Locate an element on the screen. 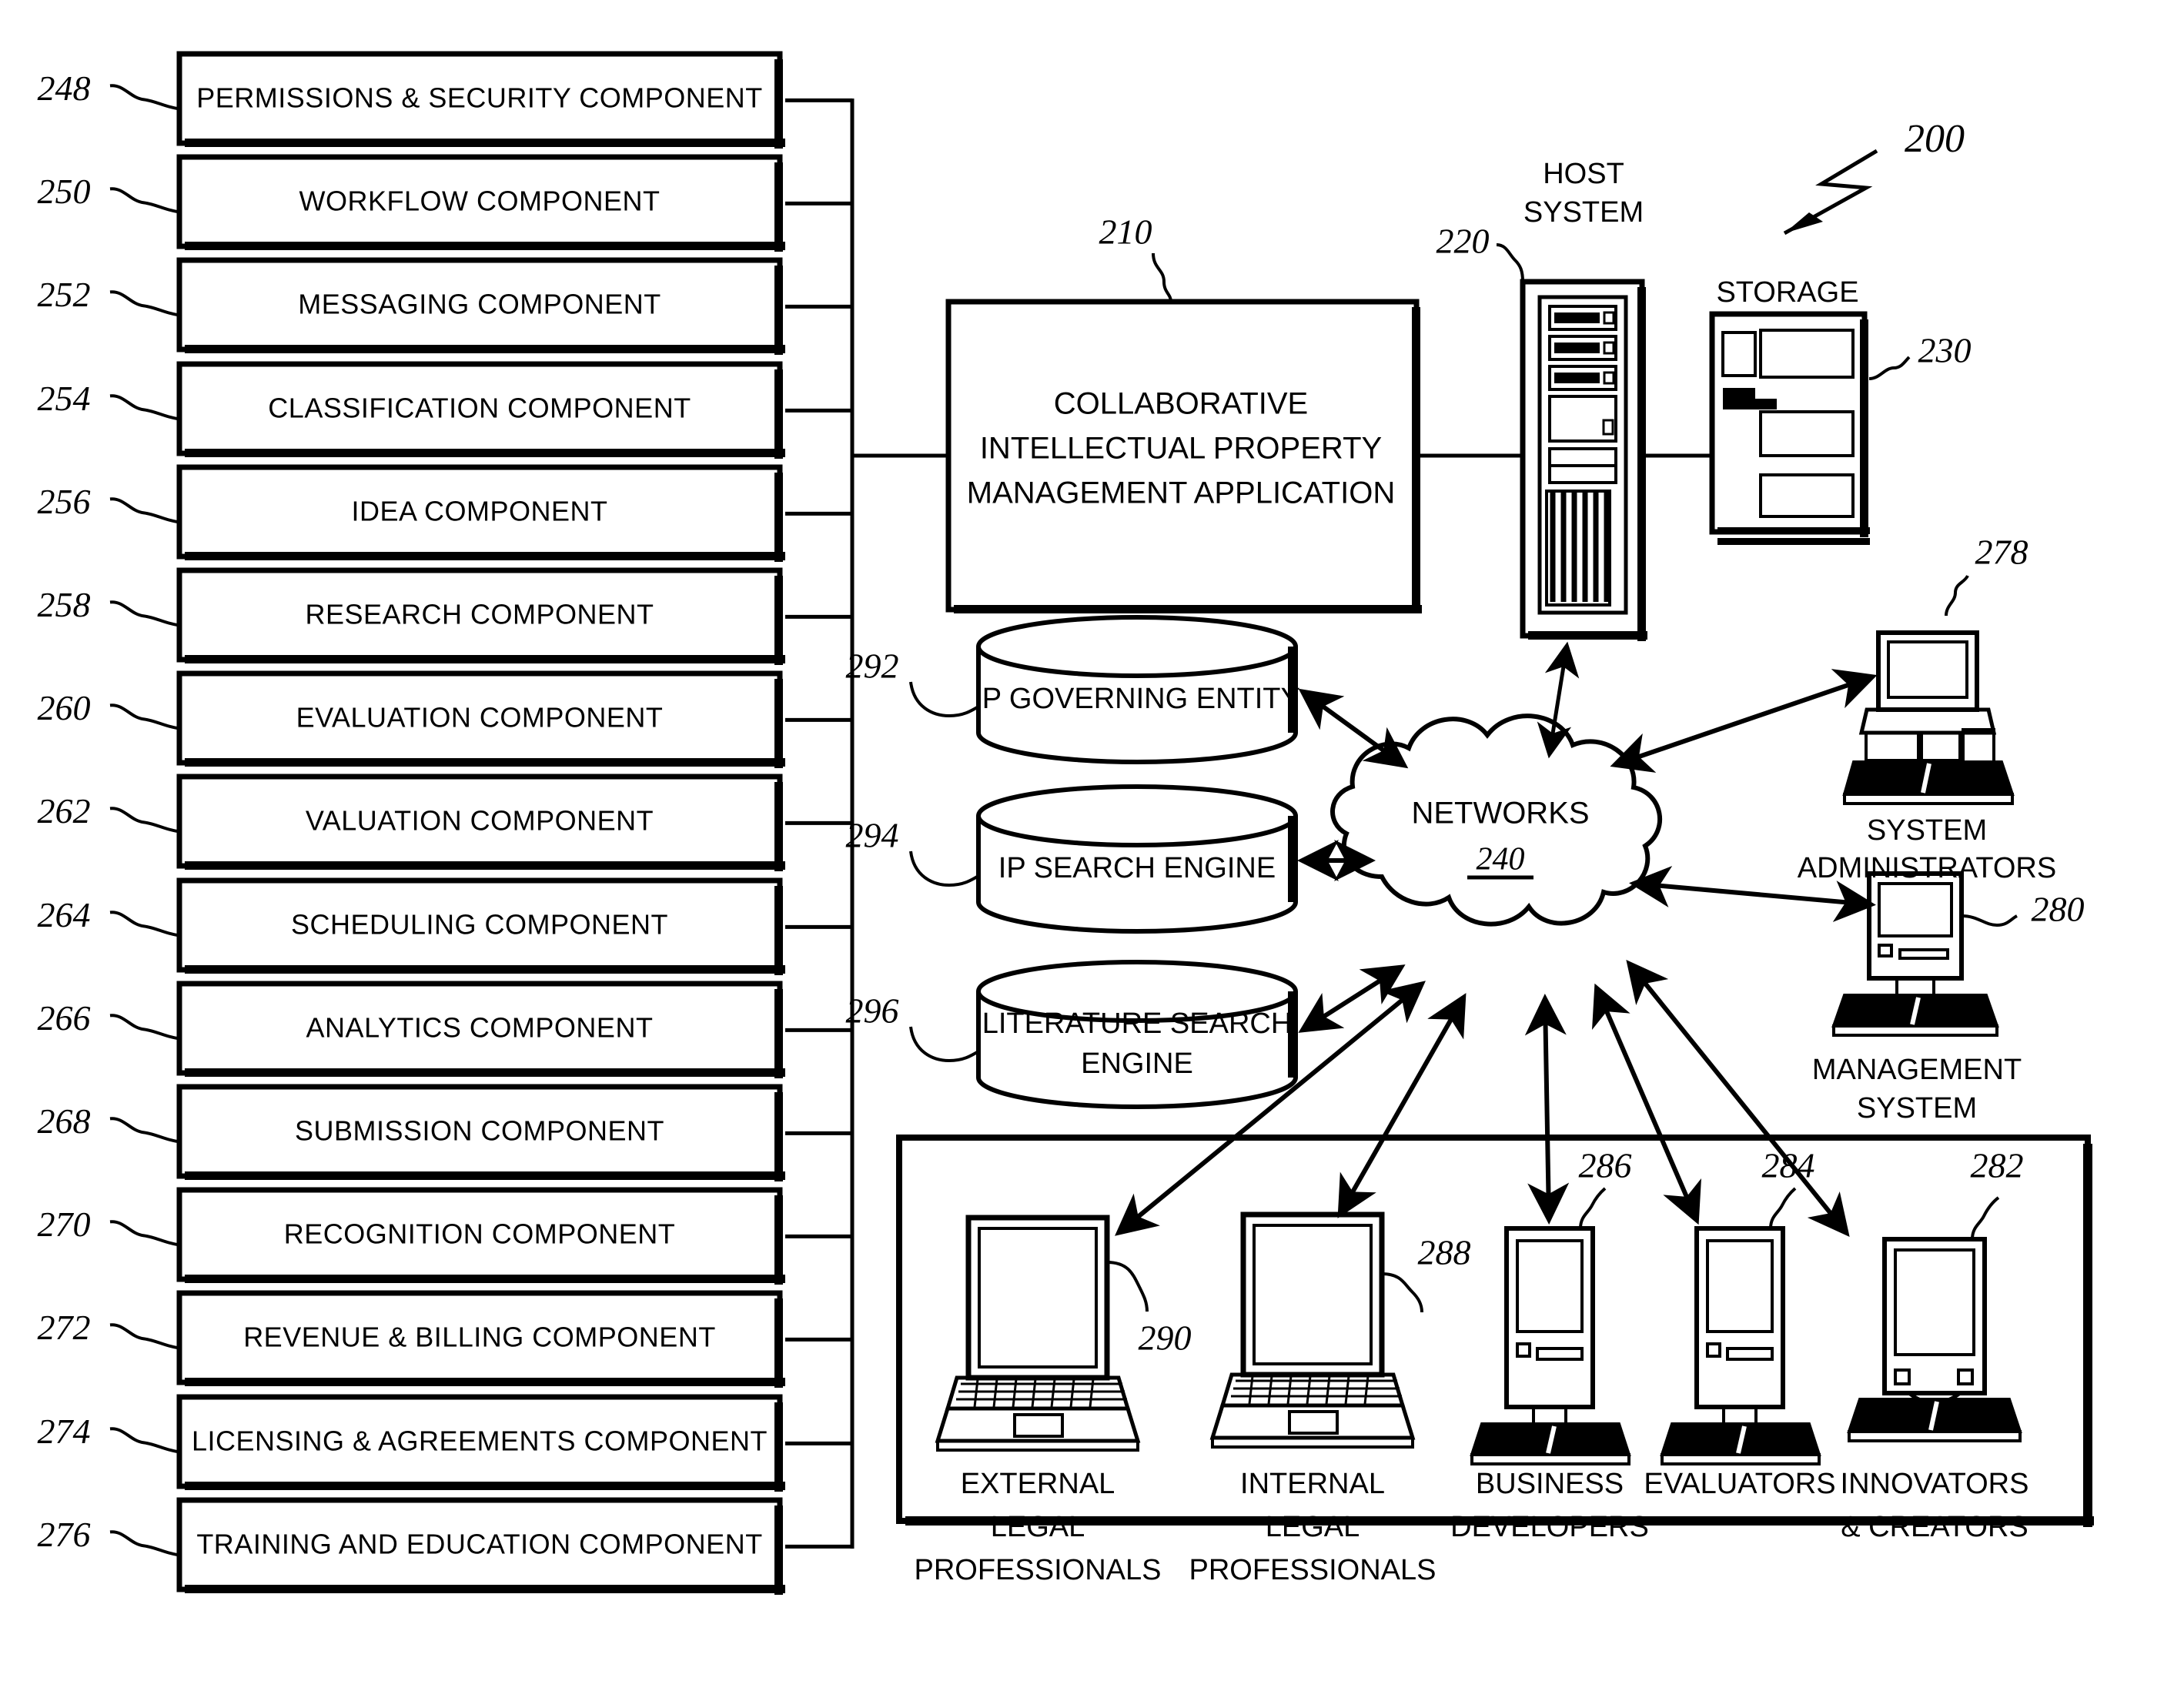 Image resolution: width=2184 pixels, height=1701 pixels. datastore-cylinder: IP GOVERNING ENTITY 292 is located at coordinates (1073, 689).